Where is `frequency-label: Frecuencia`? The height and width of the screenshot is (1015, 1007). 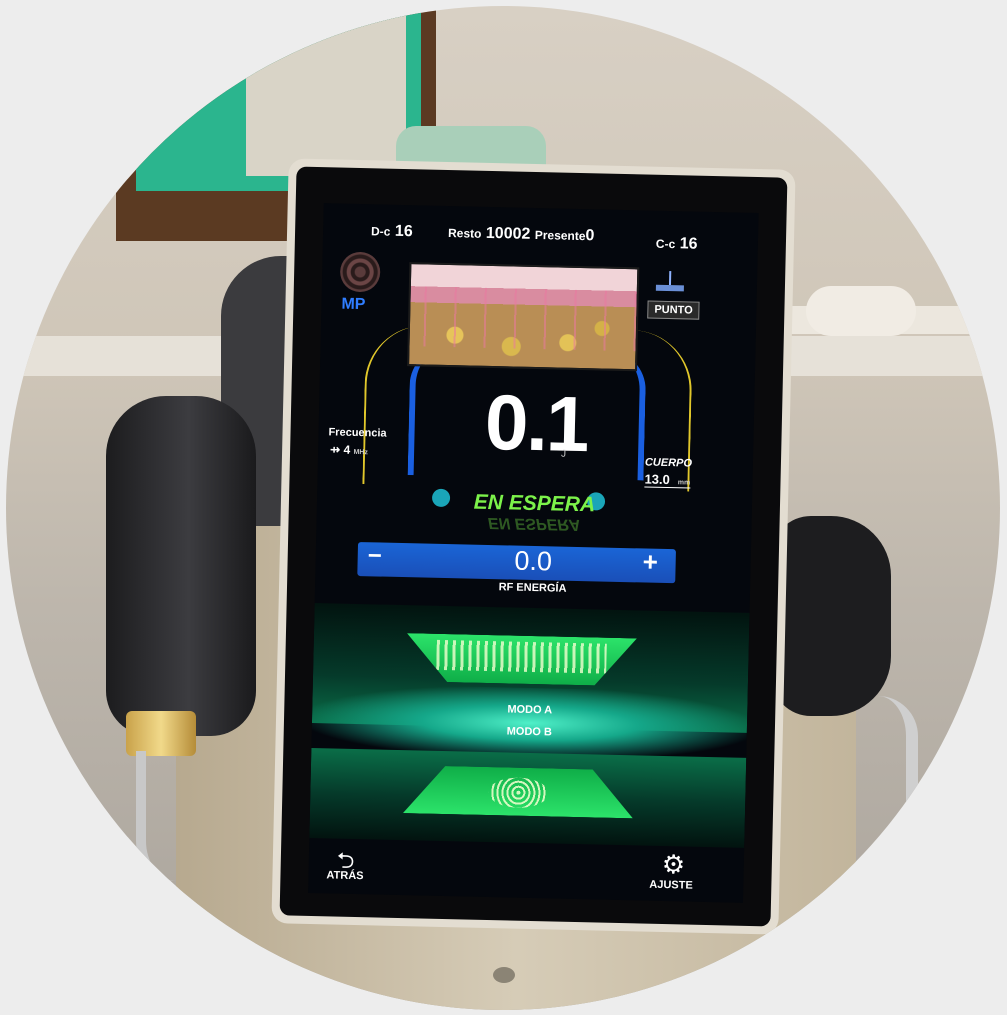 frequency-label: Frecuencia is located at coordinates (357, 433).